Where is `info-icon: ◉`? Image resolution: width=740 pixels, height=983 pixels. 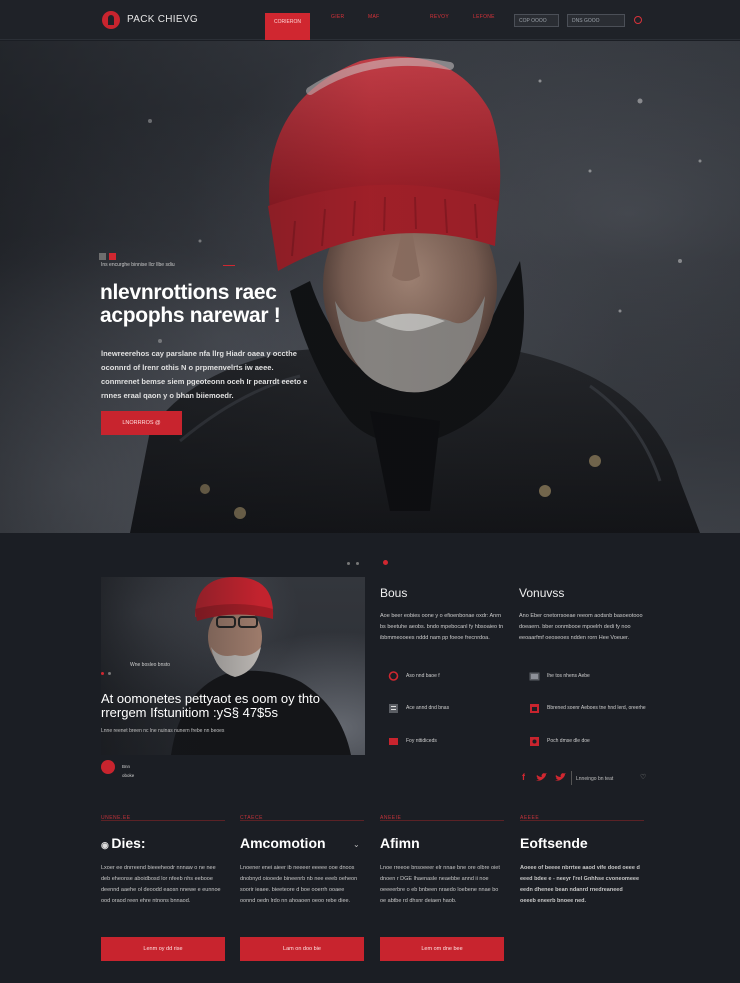
info-icon: ◉ is located at coordinates (106, 845).